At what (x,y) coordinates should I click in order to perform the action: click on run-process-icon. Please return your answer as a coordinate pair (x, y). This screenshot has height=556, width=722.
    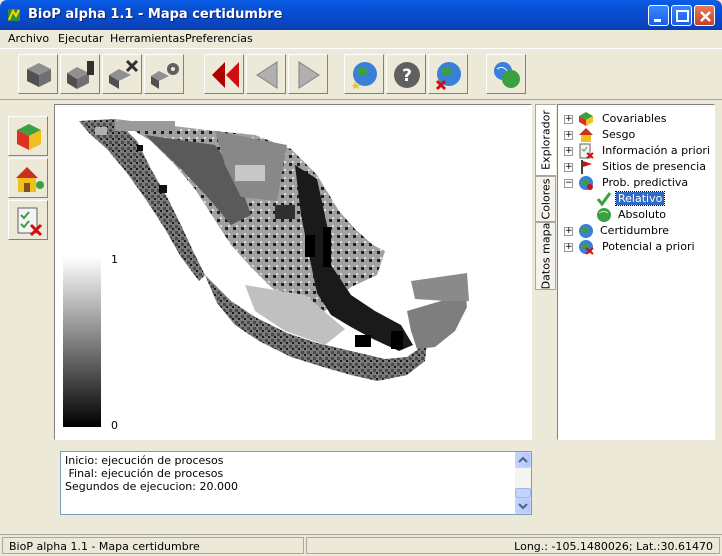
    Looking at the image, I should click on (80, 75).